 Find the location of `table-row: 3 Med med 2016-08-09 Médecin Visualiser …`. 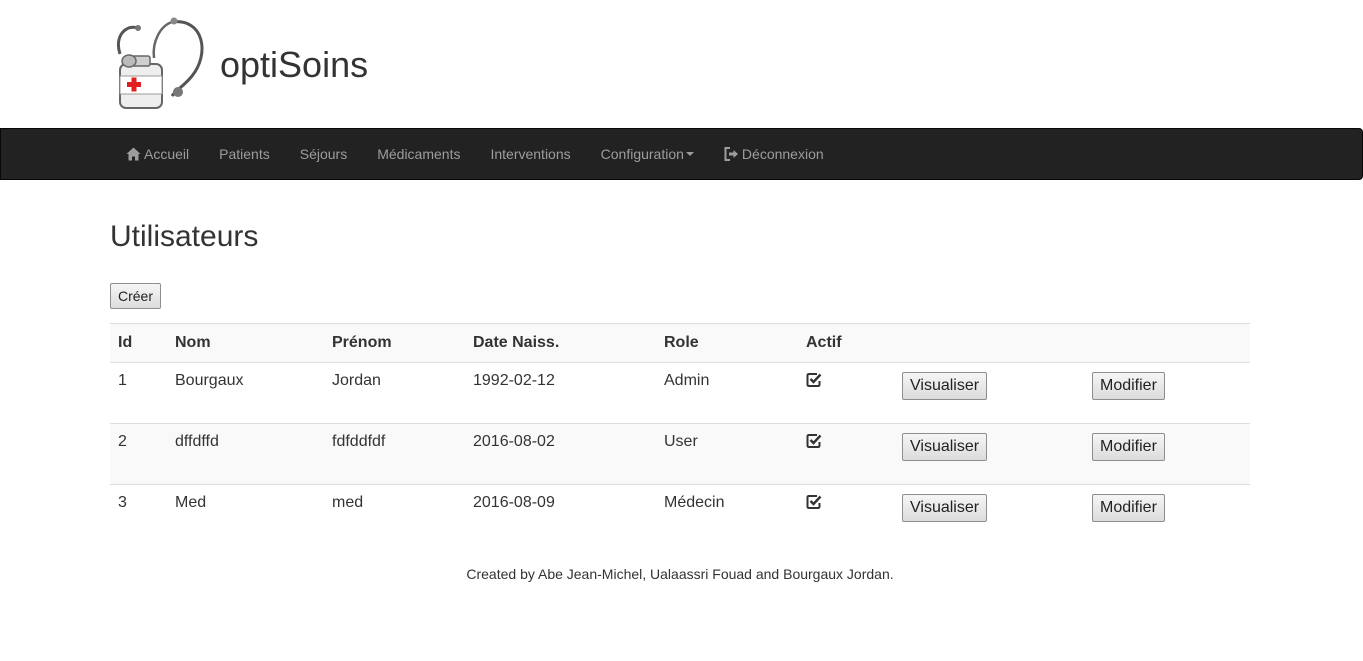

table-row: 3 Med med 2016-08-09 Médecin Visualiser … is located at coordinates (680, 515).